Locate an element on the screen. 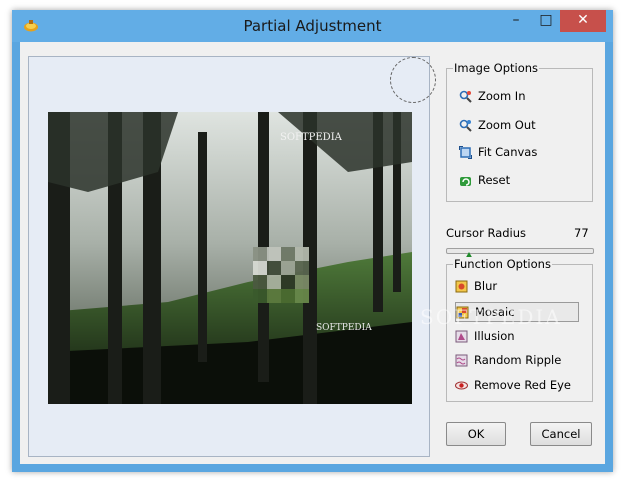 This screenshot has height=493, width=633. blur-option: Blur is located at coordinates (476, 286).